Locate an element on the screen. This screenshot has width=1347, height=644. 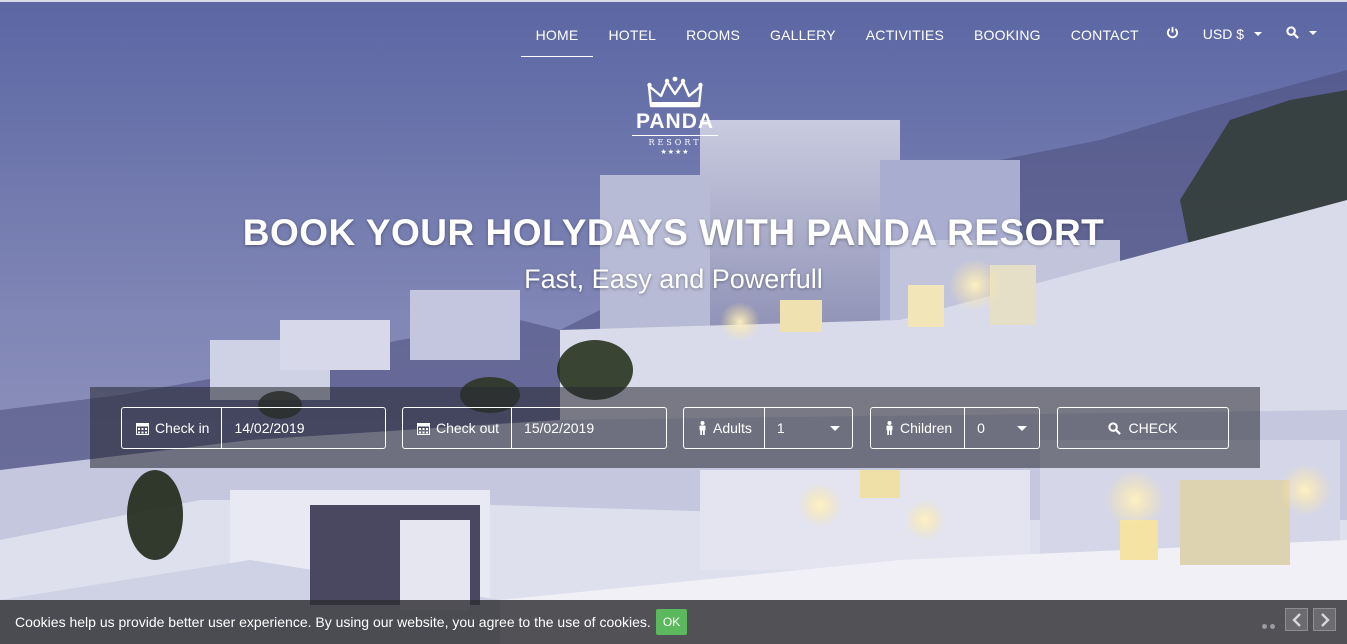
currency-dropdown: USD $ is located at coordinates (1232, 34).